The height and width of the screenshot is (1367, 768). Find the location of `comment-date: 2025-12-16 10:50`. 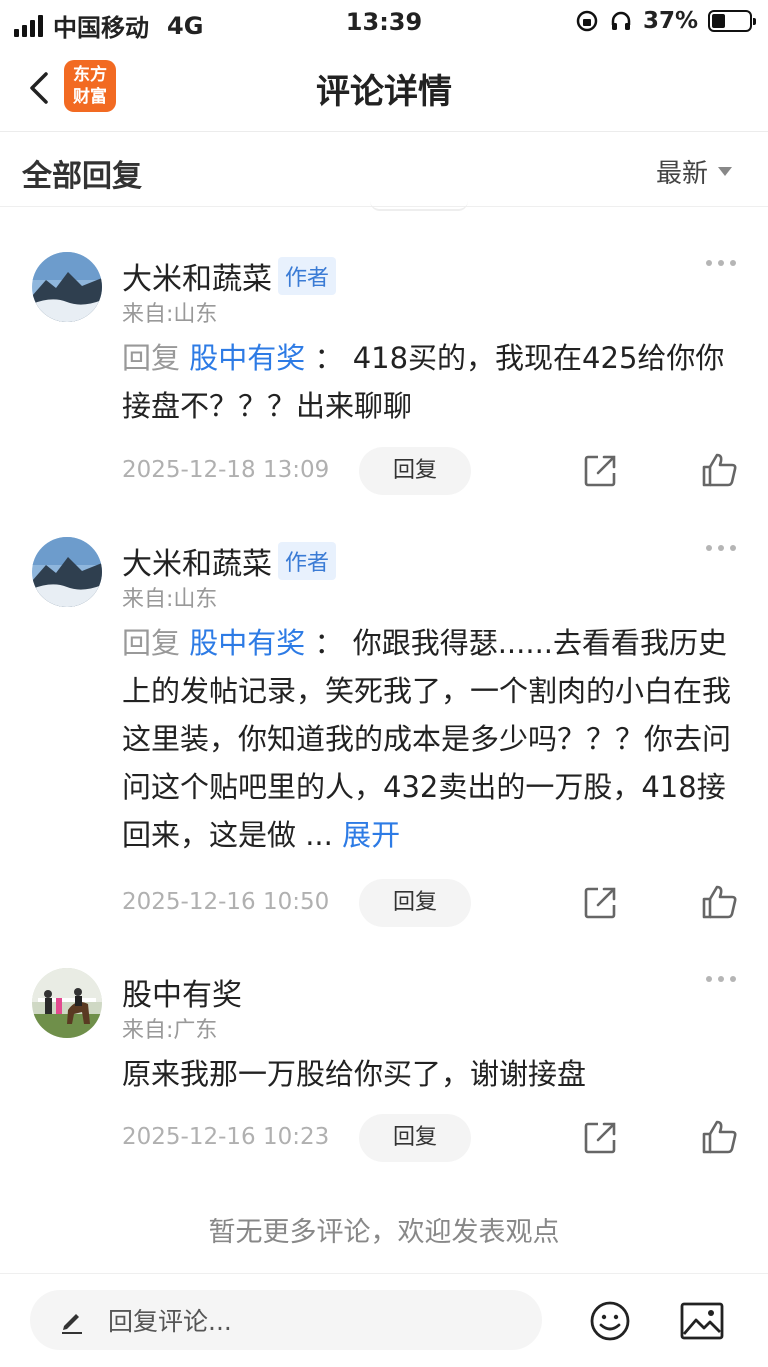

comment-date: 2025-12-16 10:50 is located at coordinates (226, 902).